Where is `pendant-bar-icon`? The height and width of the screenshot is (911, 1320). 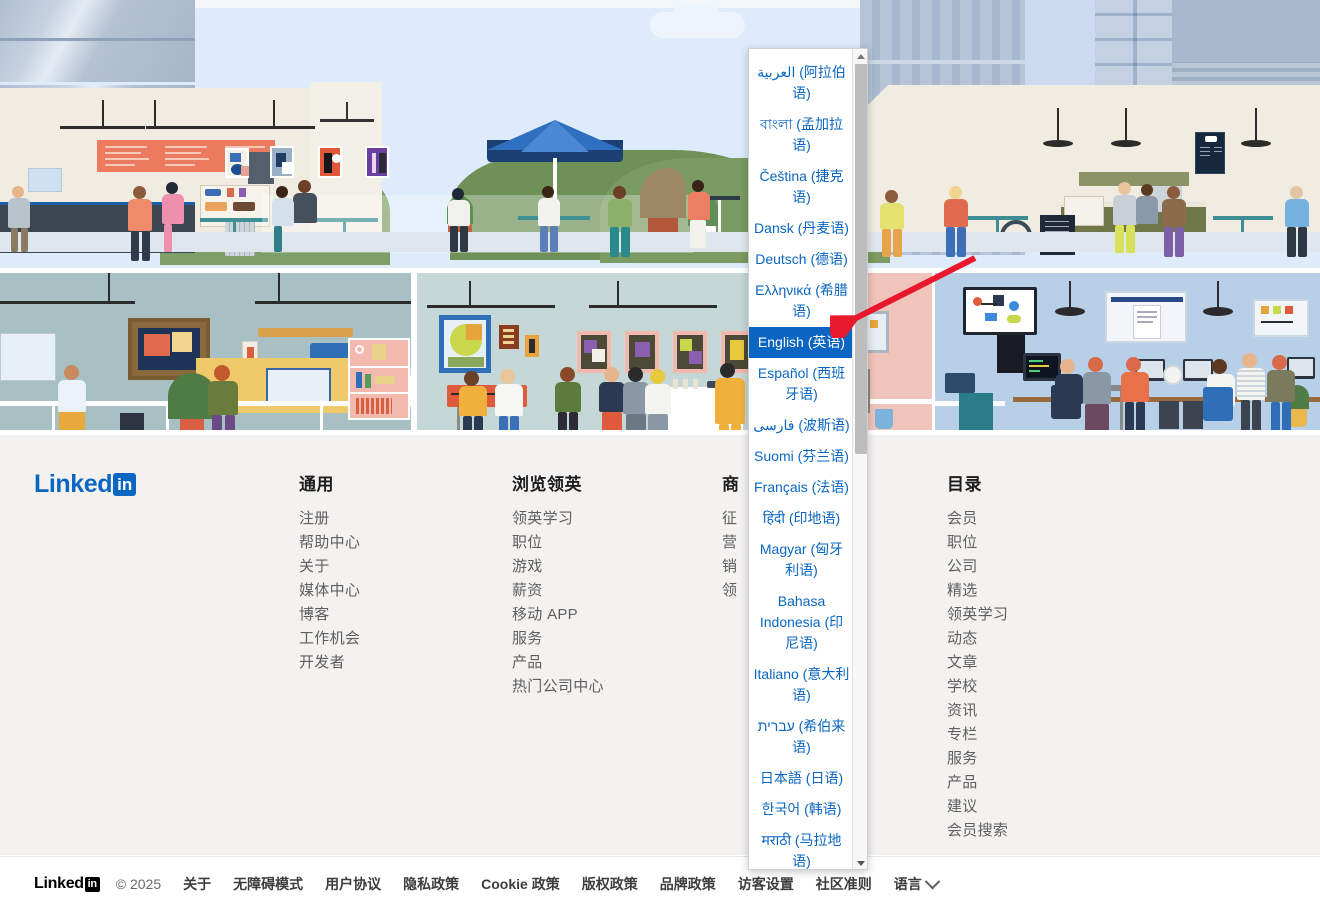
pendant-bar-icon is located at coordinates (290, 127).